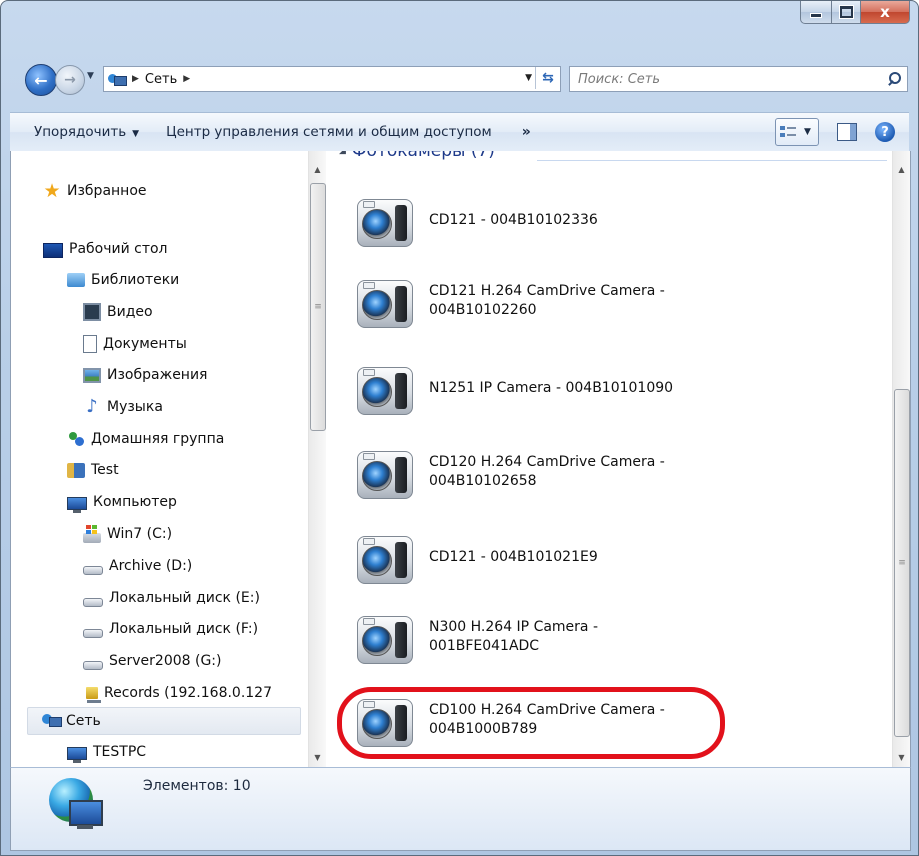 This screenshot has width=919, height=856. Describe the element at coordinates (513, 556) in the screenshot. I see `item-name: CD121 - 004B101021E9` at that location.